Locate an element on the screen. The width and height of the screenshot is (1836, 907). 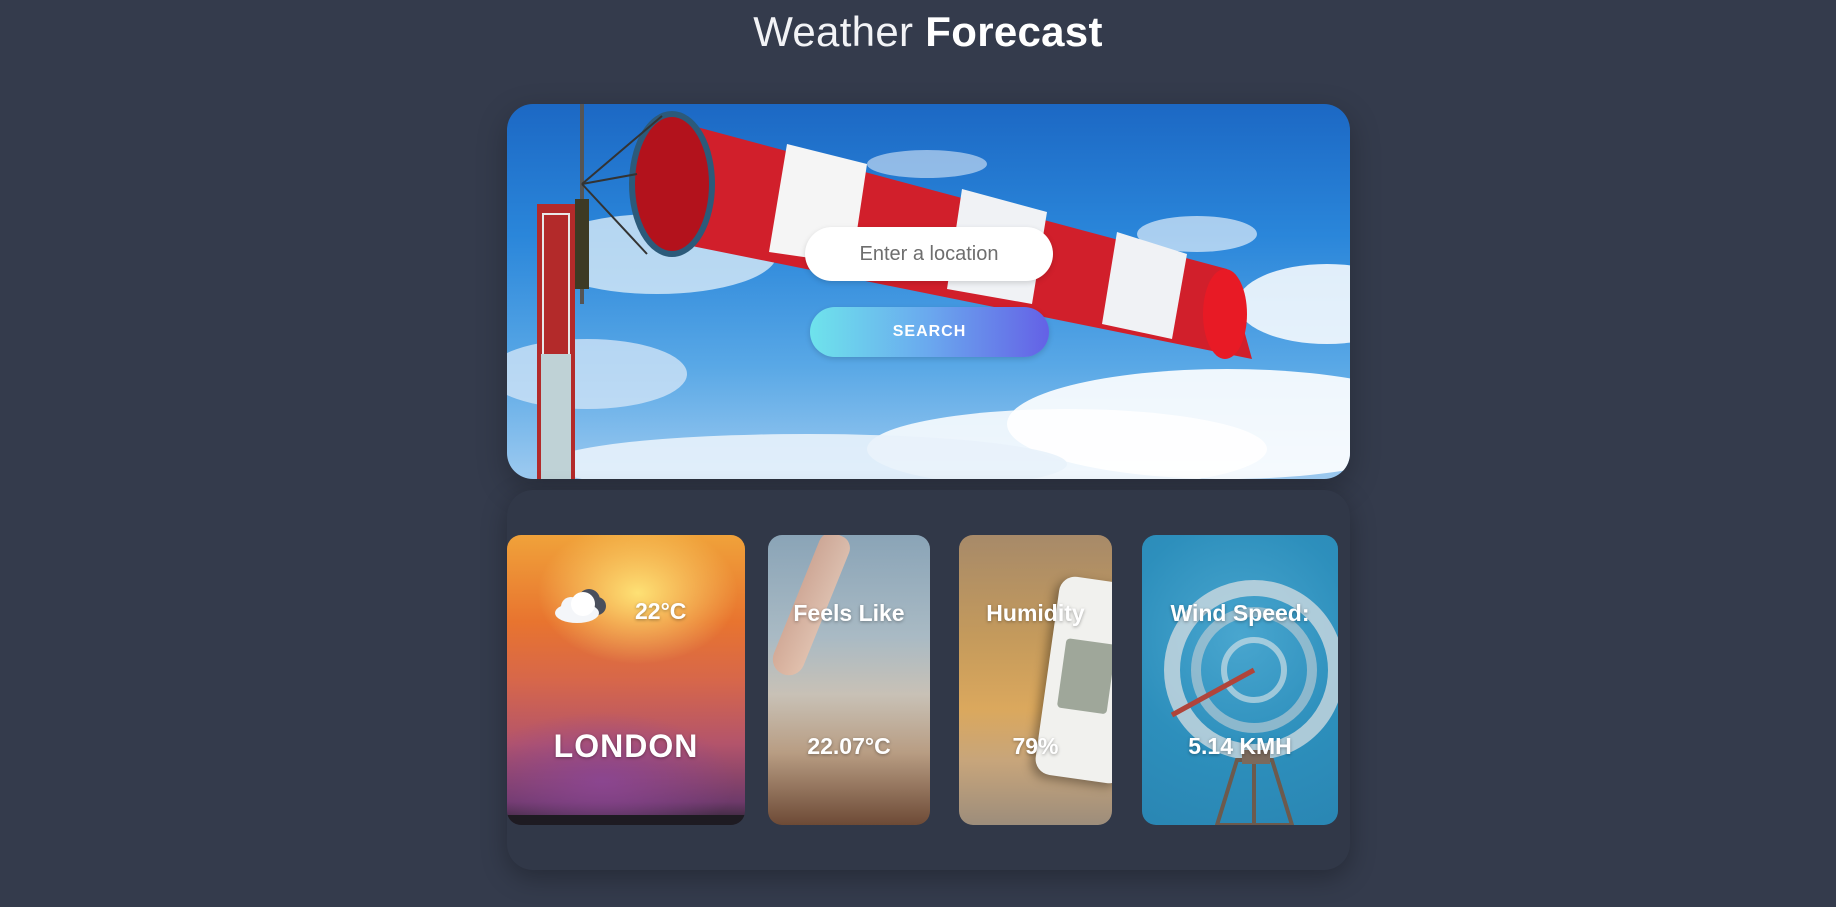
wind-speed-value: 5.14 KMH is located at coordinates (1240, 746).